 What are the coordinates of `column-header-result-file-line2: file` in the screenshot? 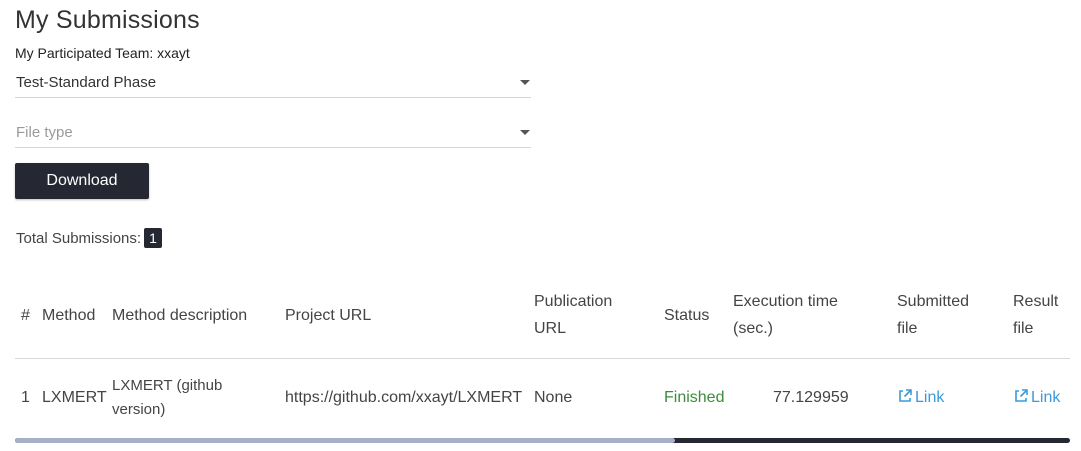 It's located at (1023, 328).